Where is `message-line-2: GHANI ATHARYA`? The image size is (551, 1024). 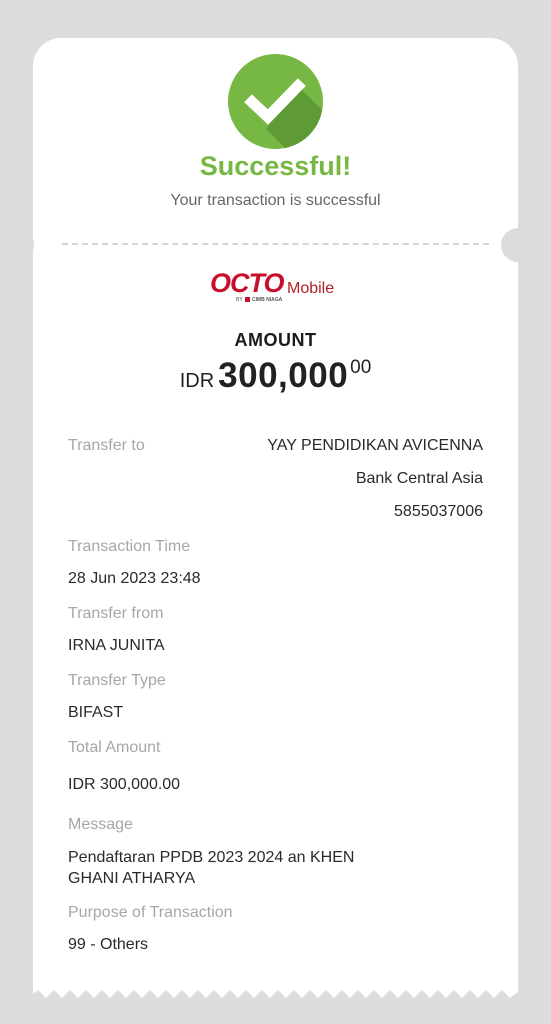 message-line-2: GHANI ATHARYA is located at coordinates (132, 878).